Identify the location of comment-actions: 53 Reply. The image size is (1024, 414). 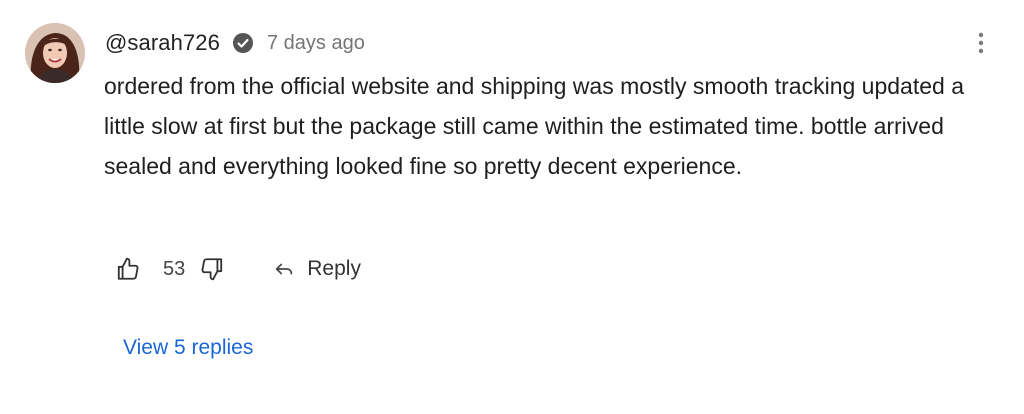
(237, 269).